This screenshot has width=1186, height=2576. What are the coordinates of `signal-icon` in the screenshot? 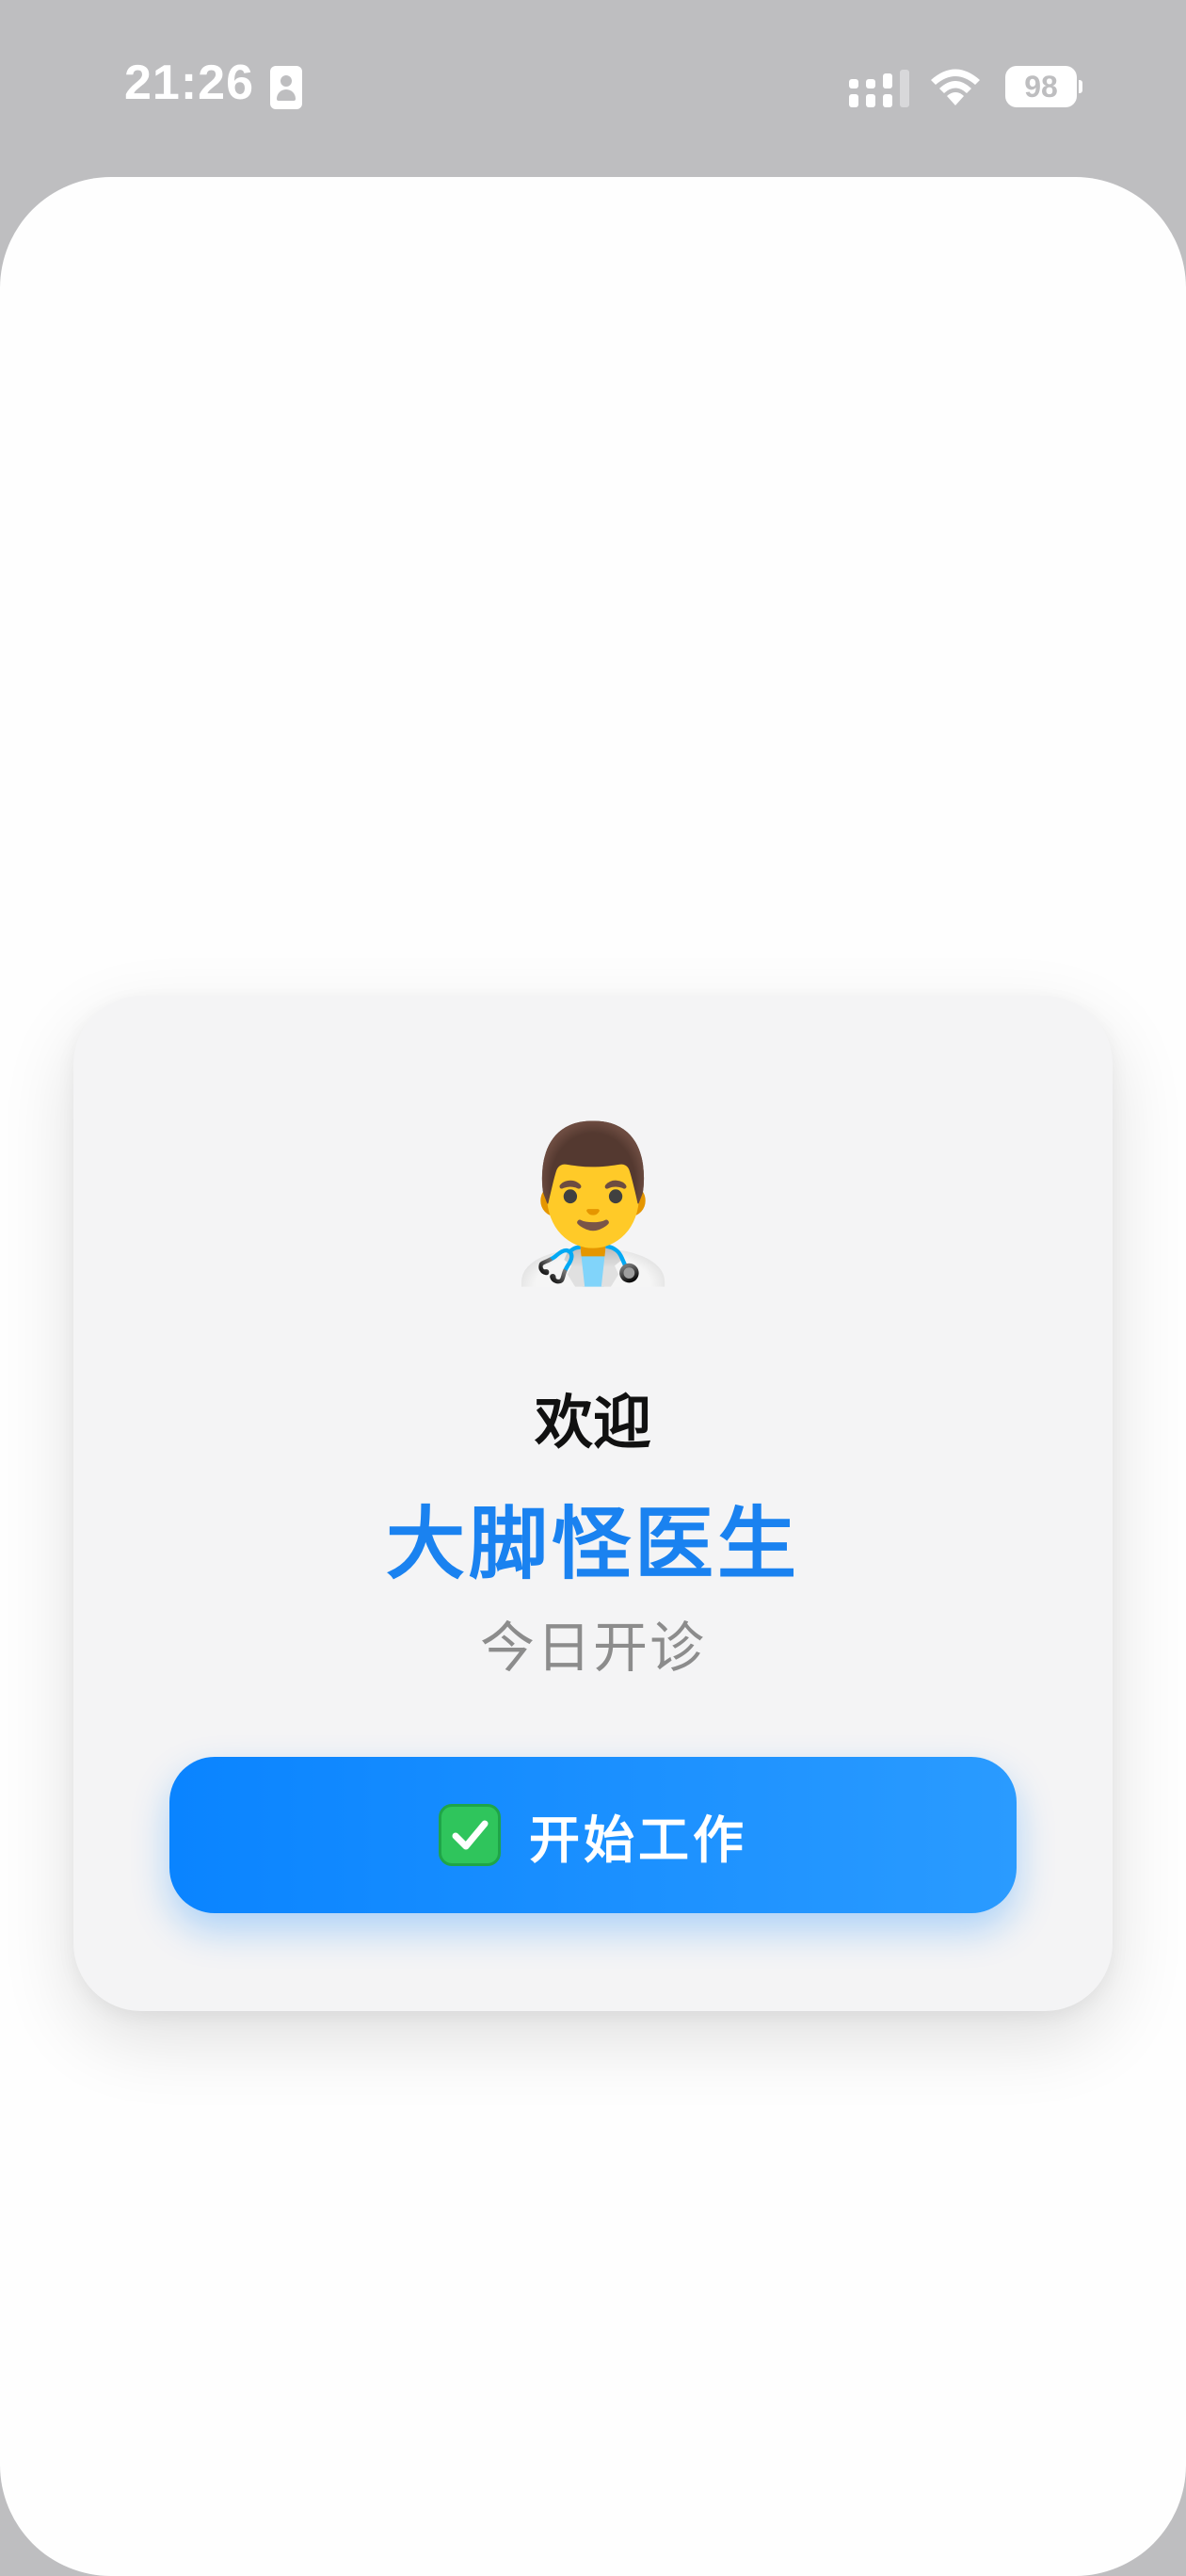 It's located at (879, 88).